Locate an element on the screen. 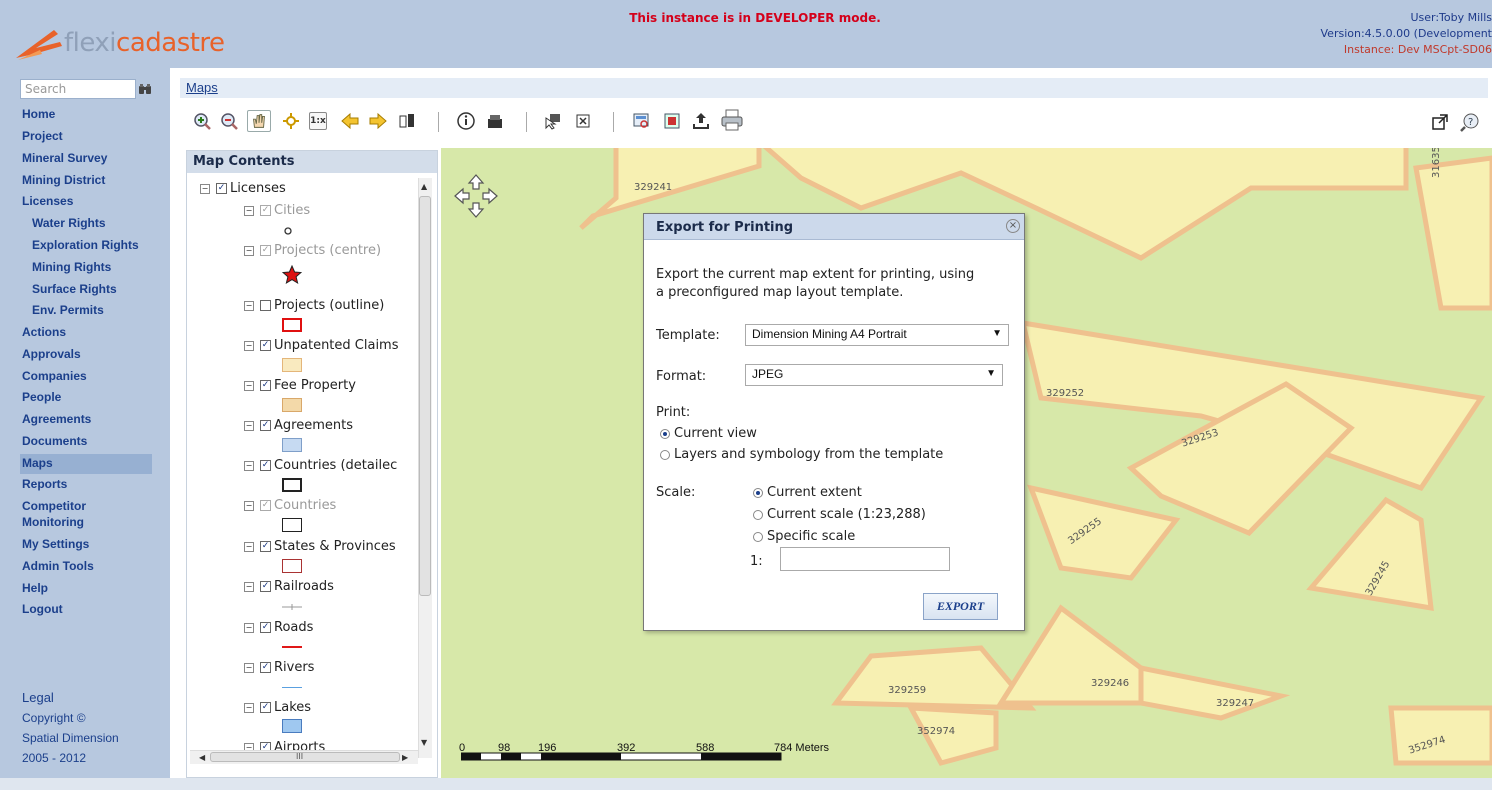 Image resolution: width=1492 pixels, height=790 pixels. scroll-right-icon: ▶ is located at coordinates (405, 757).